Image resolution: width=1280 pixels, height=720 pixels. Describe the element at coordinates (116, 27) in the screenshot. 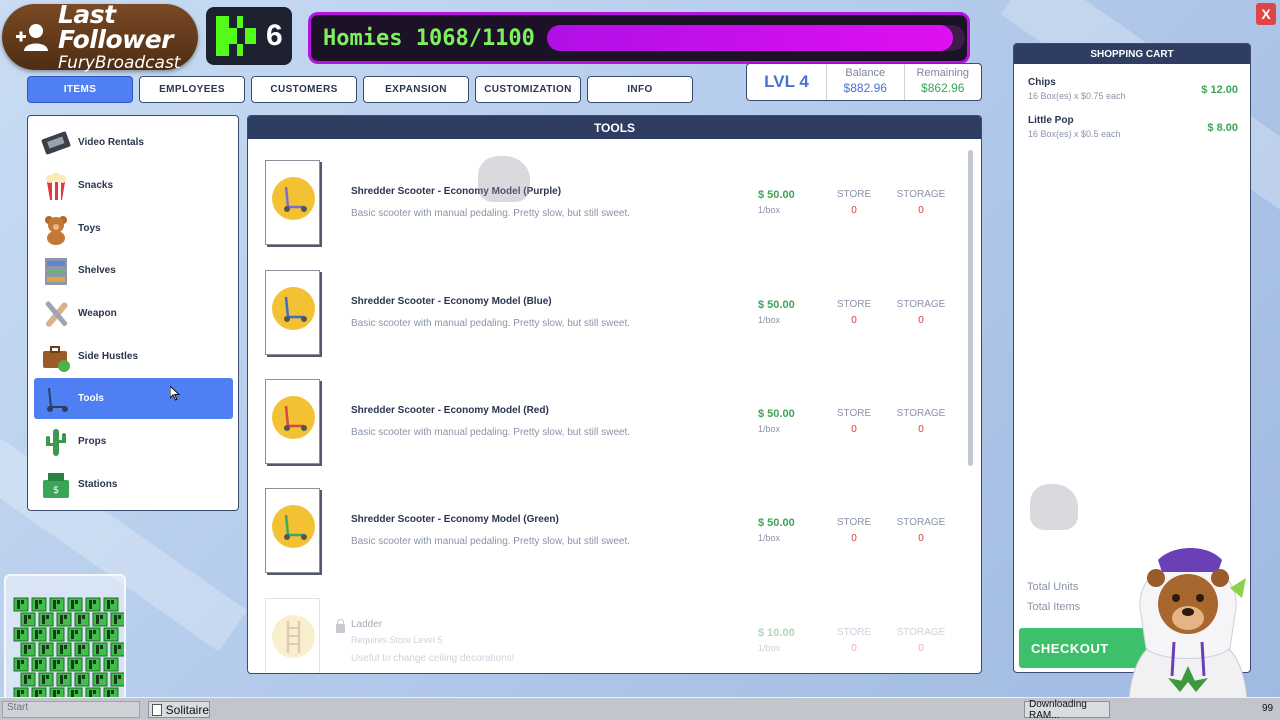

I see `follower-title: Last Follower` at that location.